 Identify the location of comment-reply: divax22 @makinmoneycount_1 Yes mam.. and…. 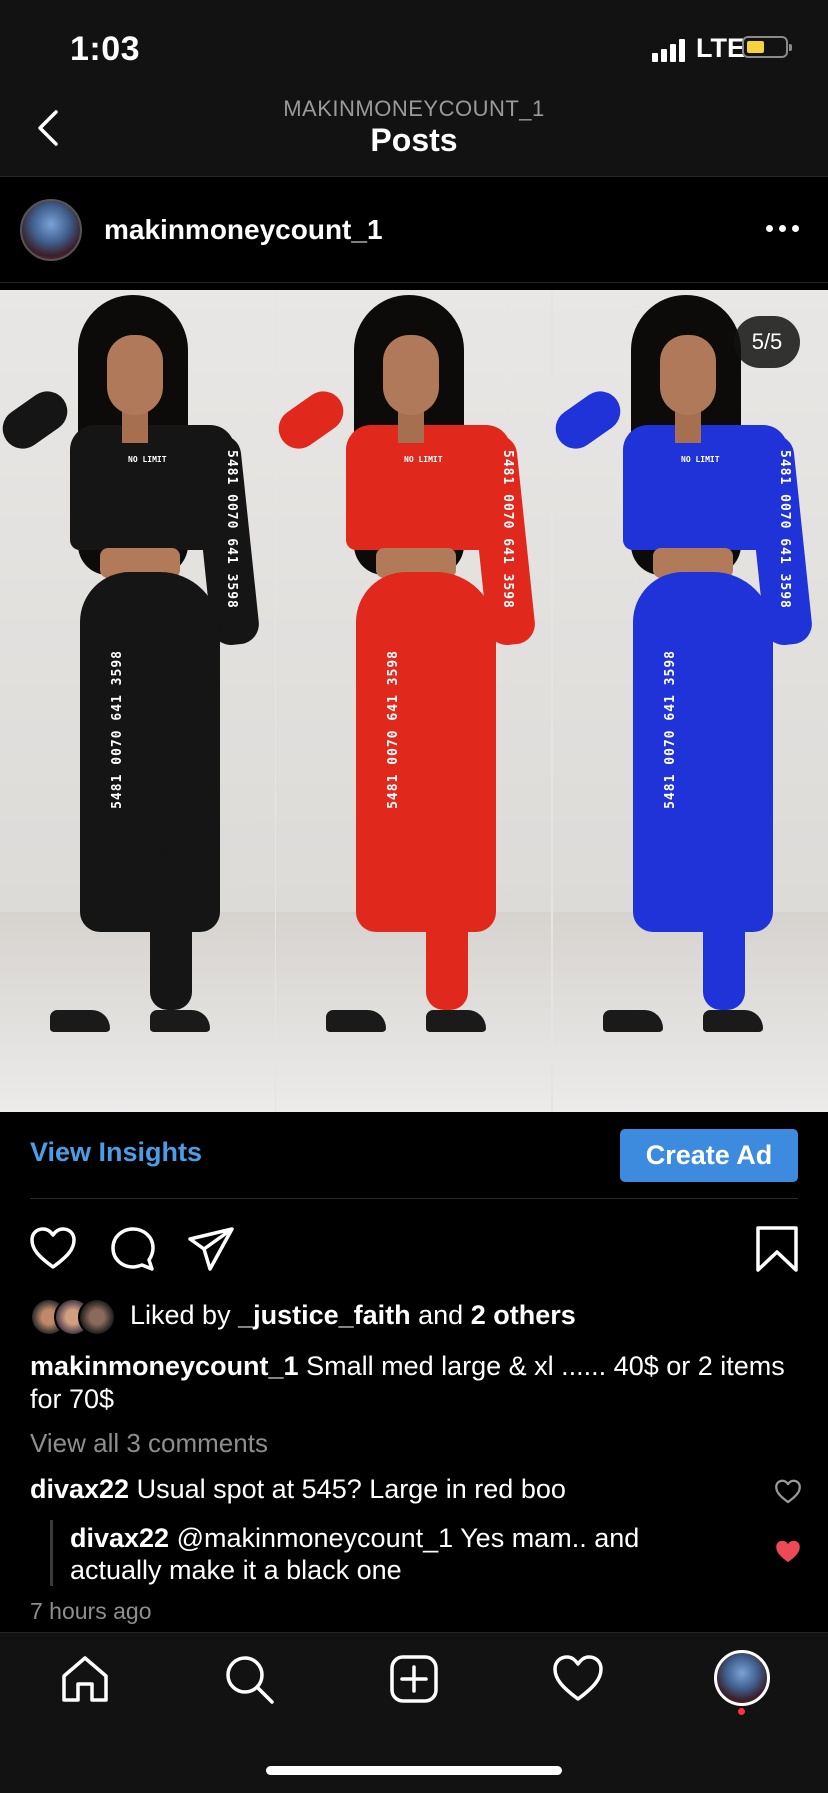
(400, 1554).